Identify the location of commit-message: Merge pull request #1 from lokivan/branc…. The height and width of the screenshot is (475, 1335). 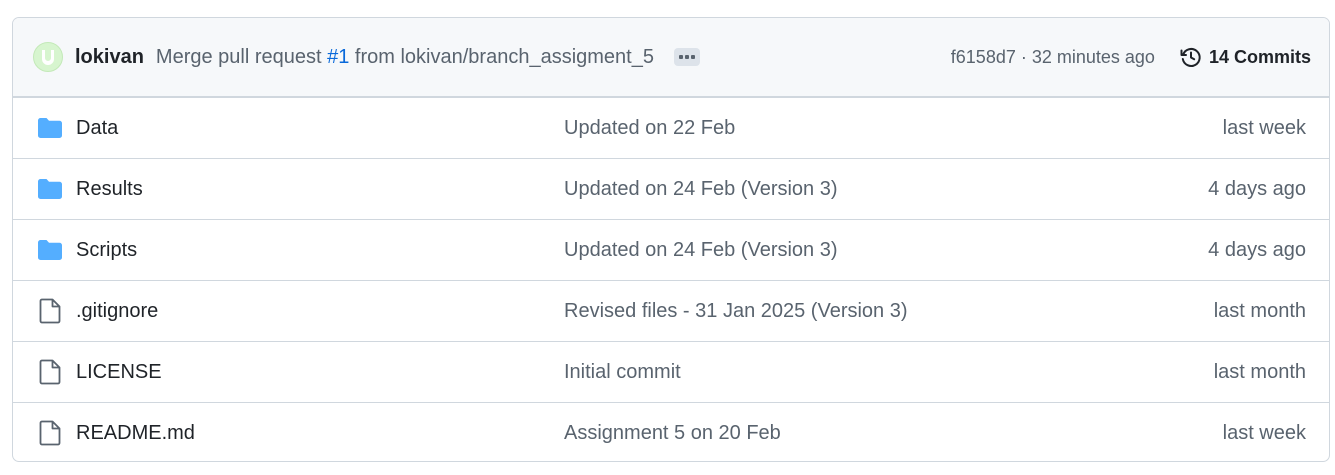
(405, 57).